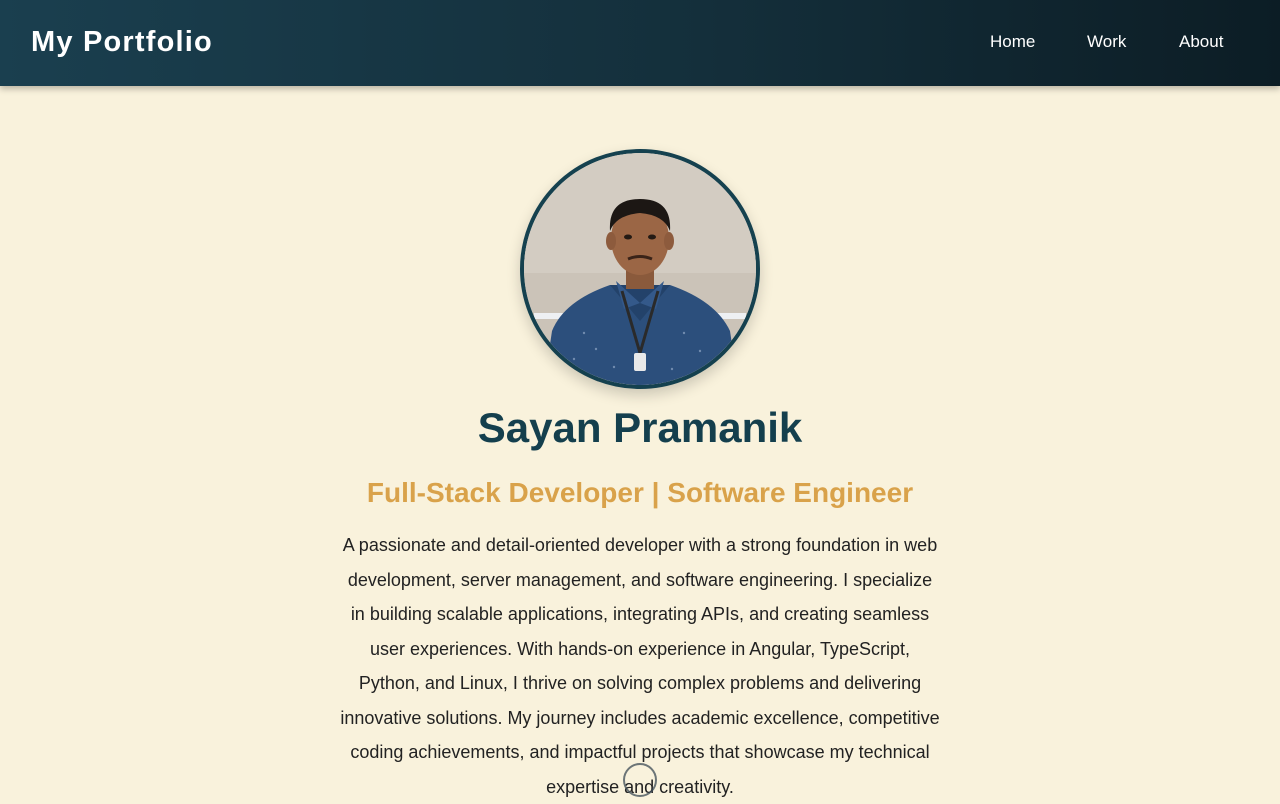 This screenshot has height=804, width=1280. I want to click on nav-link-home: Home, so click(1012, 42).